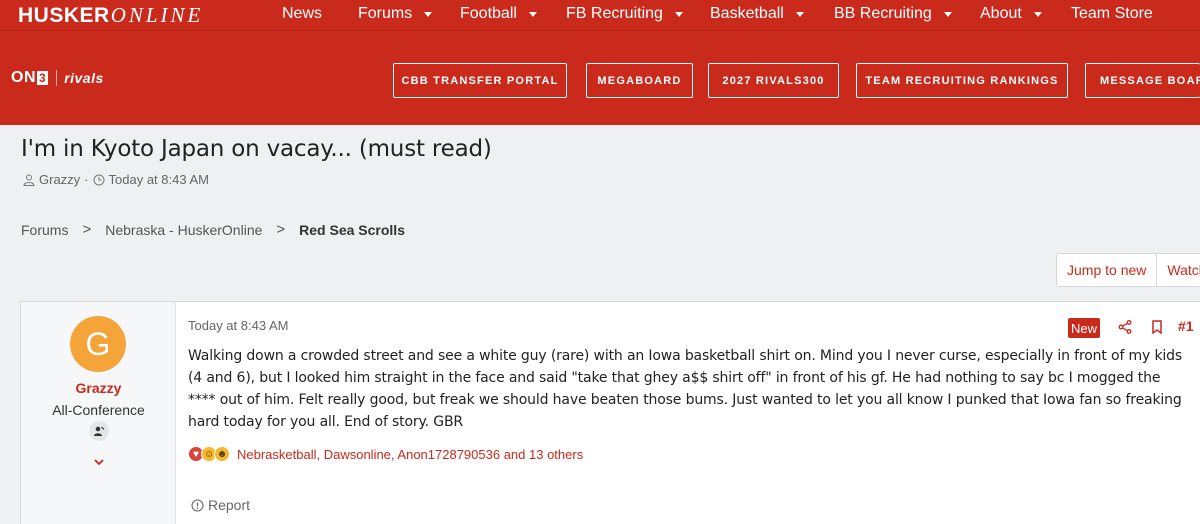 The width and height of the screenshot is (1200, 524). Describe the element at coordinates (1106, 270) in the screenshot. I see `jump-to-new-button: Jump to new` at that location.